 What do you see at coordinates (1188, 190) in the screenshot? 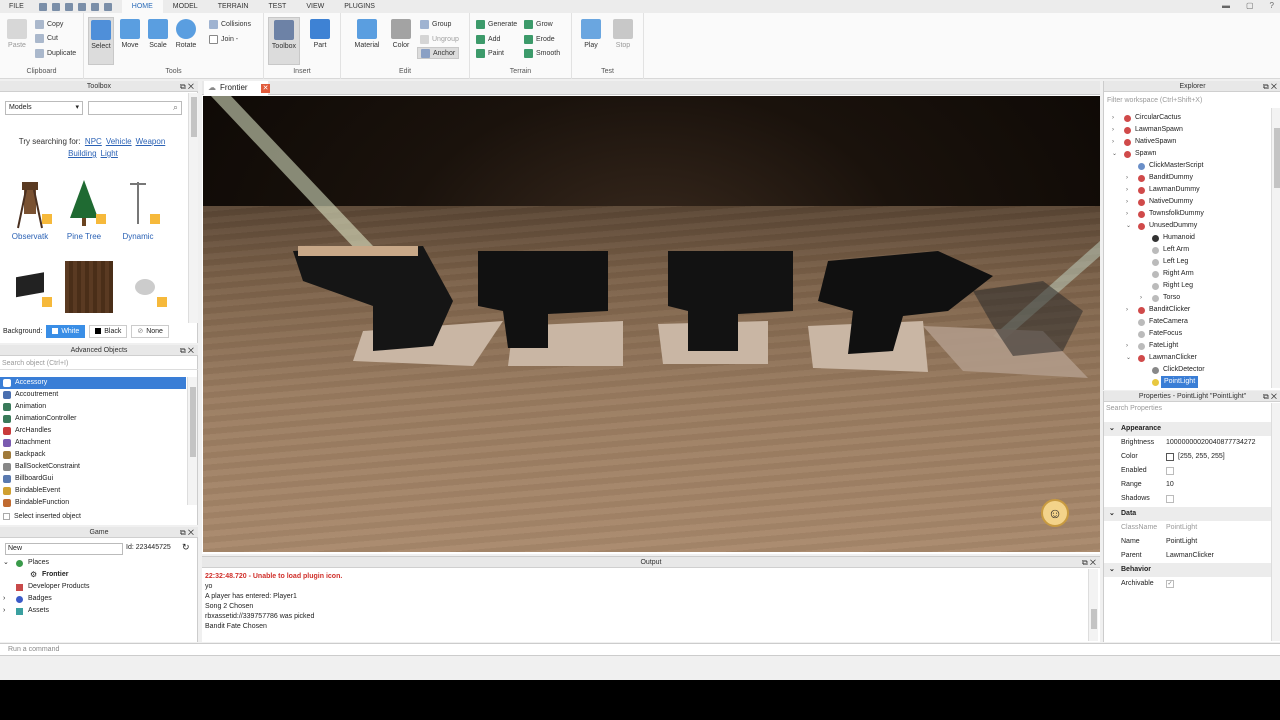
I see `explorer-item: › LawmanDummy` at bounding box center [1188, 190].